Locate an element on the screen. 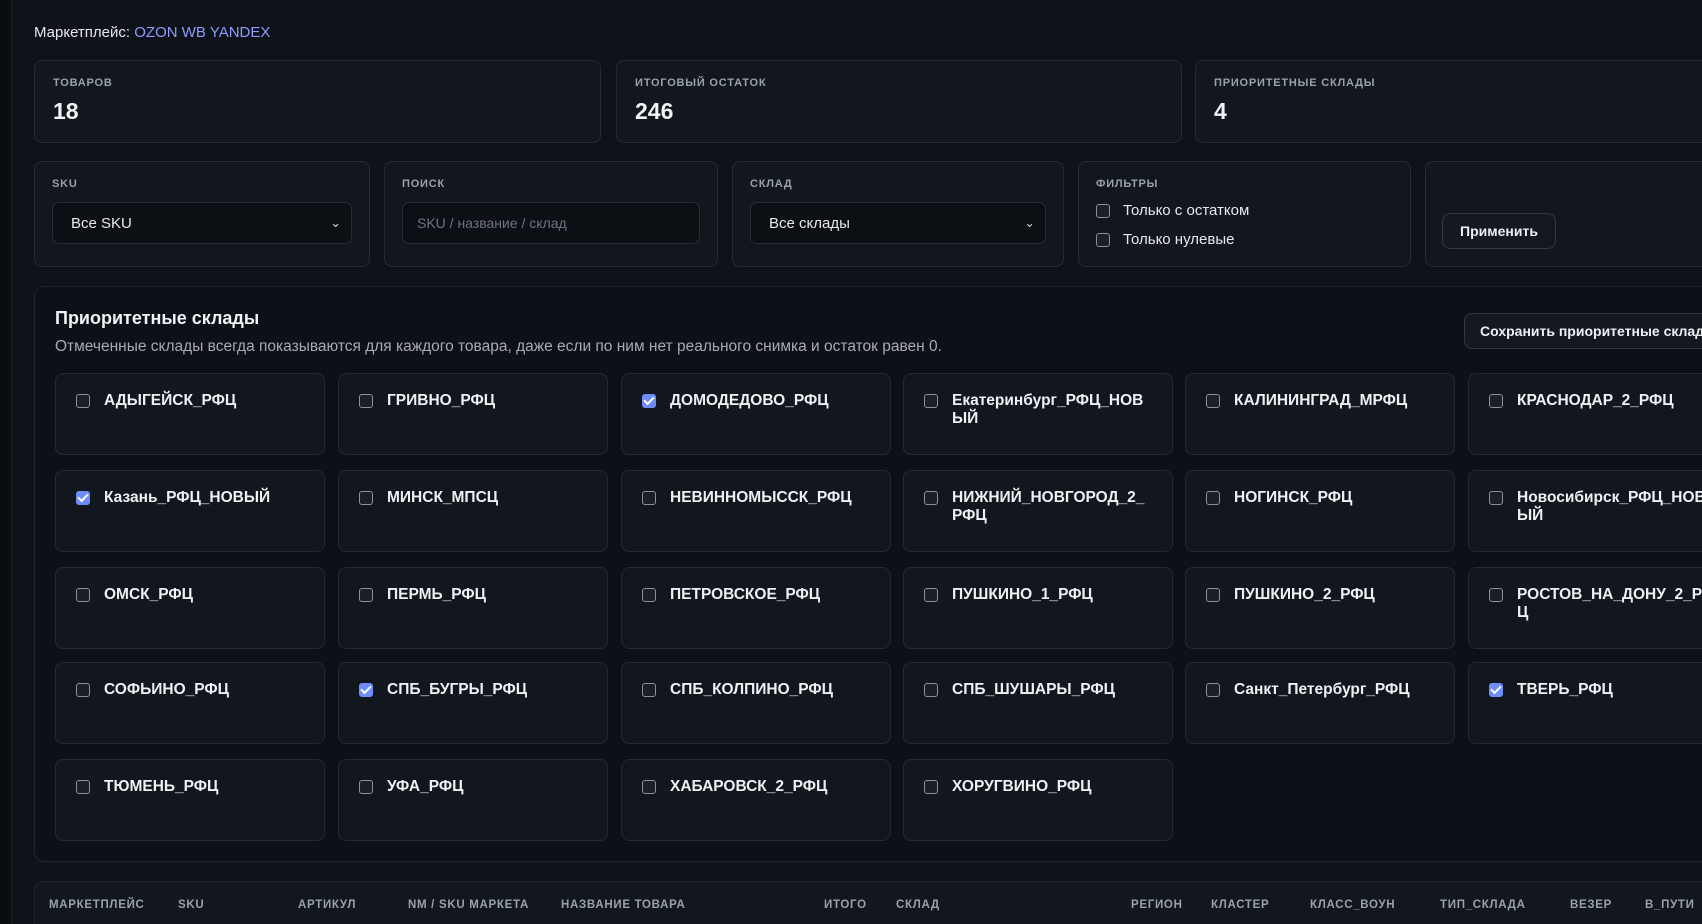  search-input: SKU / название / склад is located at coordinates (551, 223).